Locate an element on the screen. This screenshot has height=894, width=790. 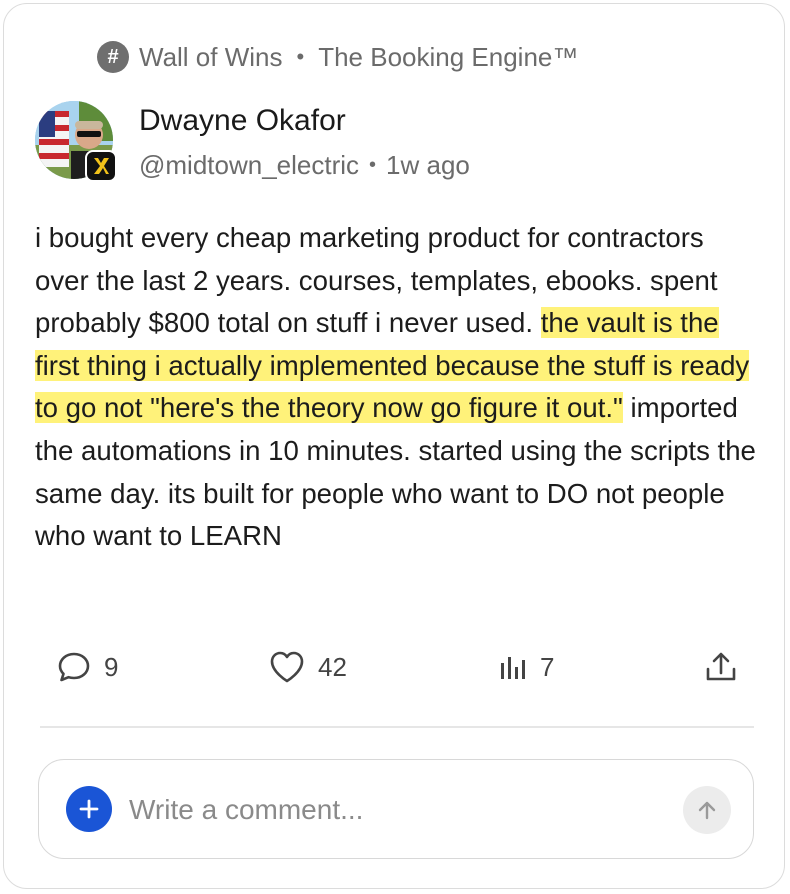
arrow-up-icon is located at coordinates (707, 810).